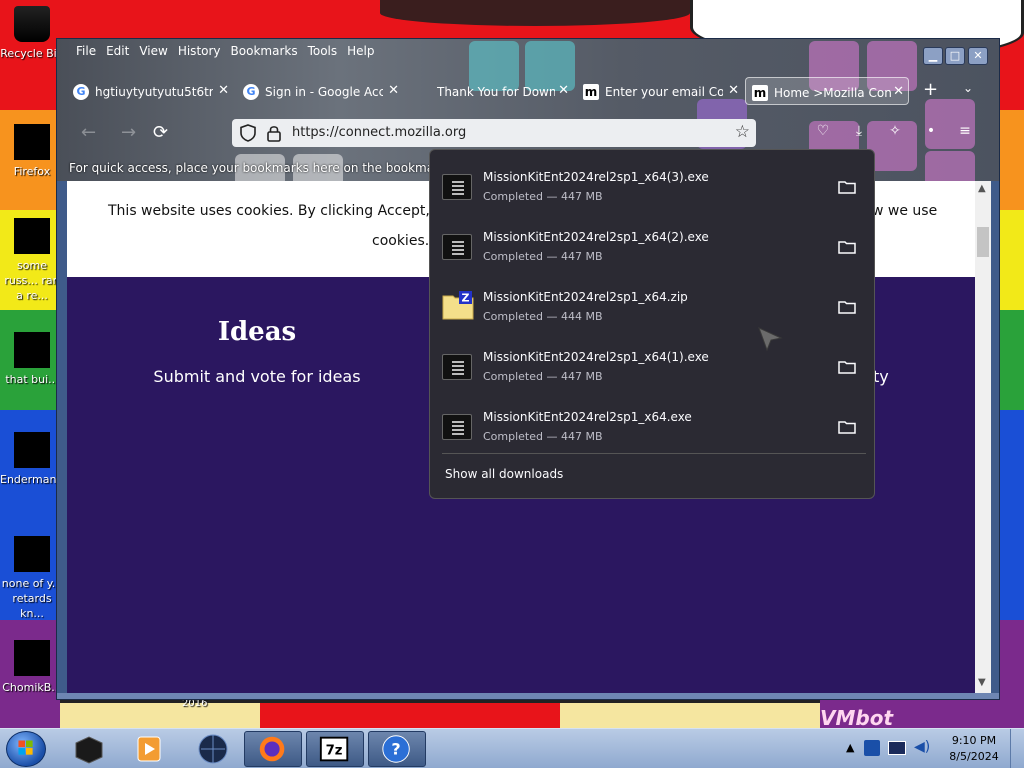 The width and height of the screenshot is (1024, 768). I want to click on taskbar-help: ?, so click(397, 749).